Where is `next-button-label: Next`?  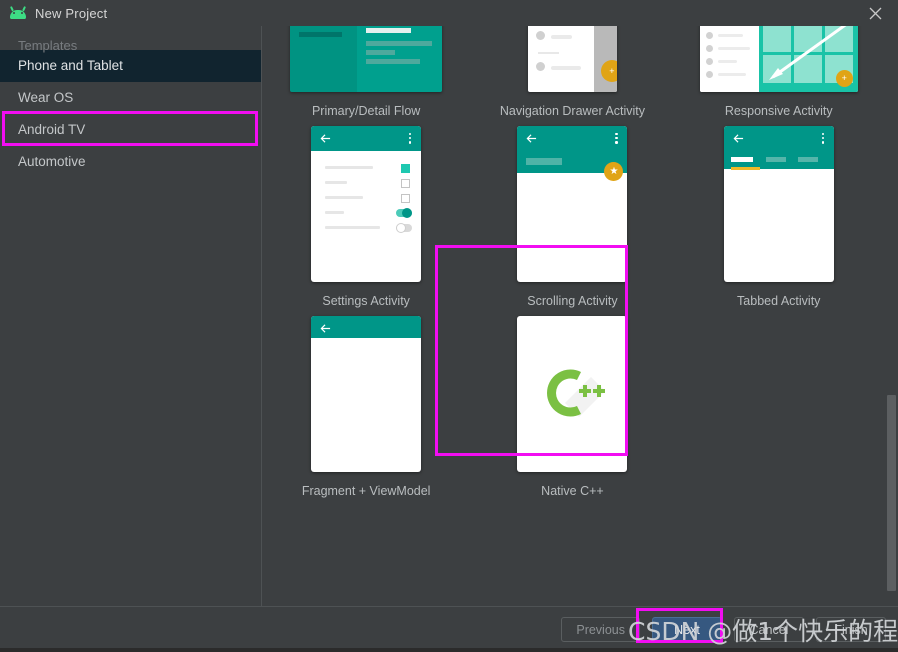
next-button-label: Next is located at coordinates (687, 629).